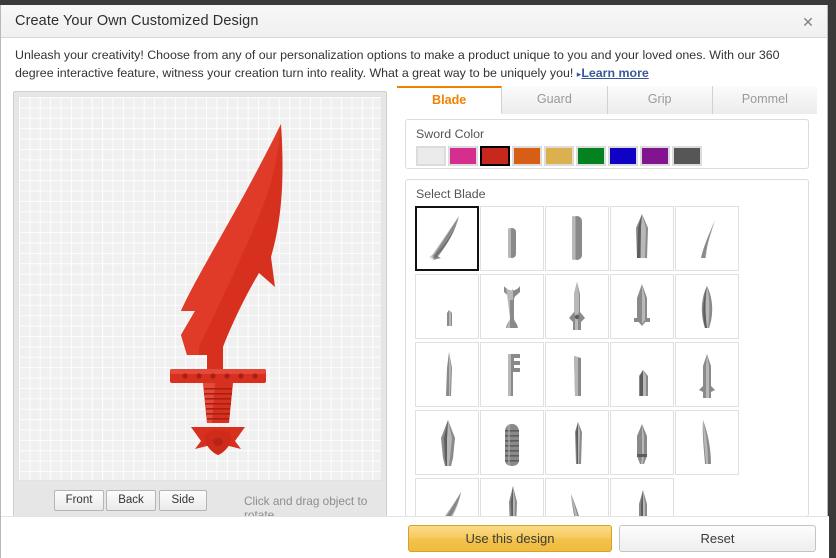 This screenshot has height=558, width=836. I want to click on dialog-title: Create Your Own Customized Design, so click(137, 21).